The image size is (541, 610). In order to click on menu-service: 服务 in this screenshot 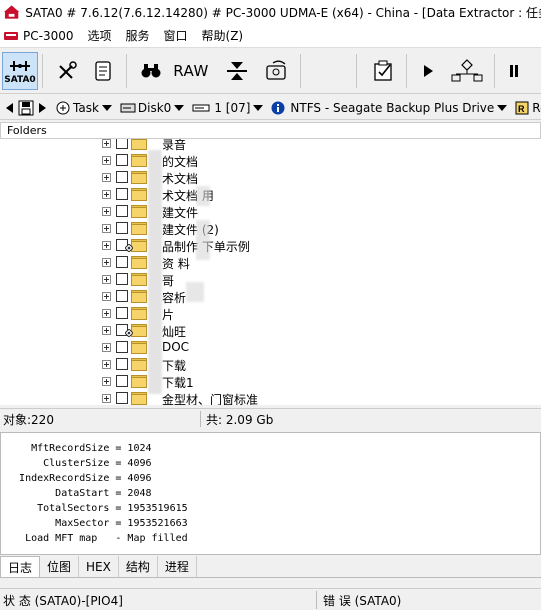, I will do `click(138, 35)`.